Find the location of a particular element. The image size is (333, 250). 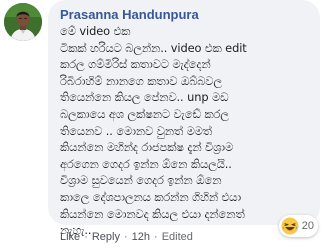

reaction-summary: 20 is located at coordinates (298, 226).